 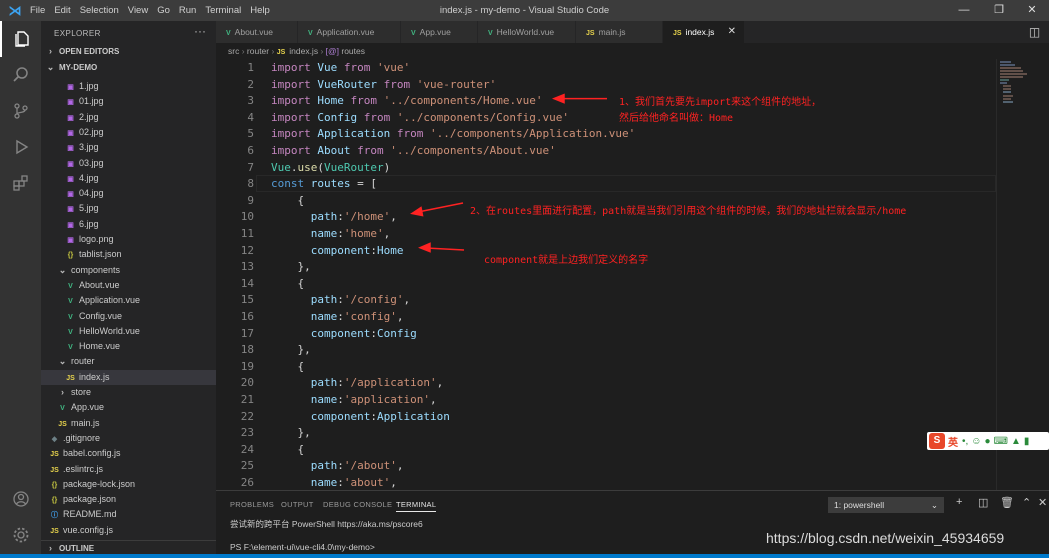 I want to click on menu-view: View, so click(x=138, y=10).